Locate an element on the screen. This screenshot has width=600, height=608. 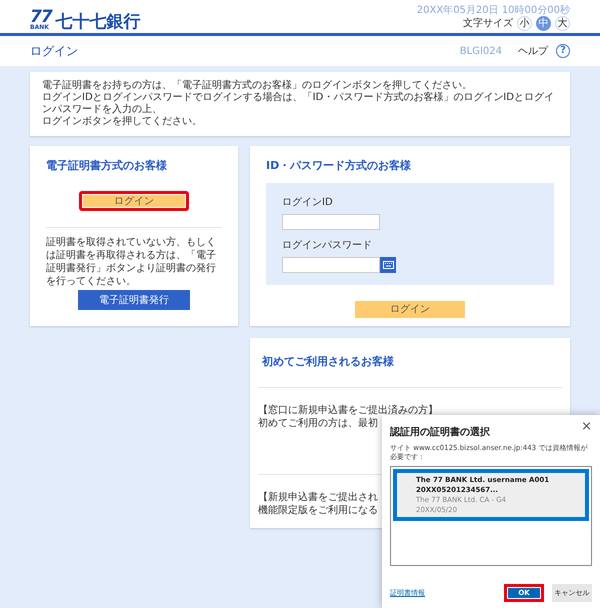
body-text: 初めてご利用の方は、最初 is located at coordinates (318, 423).